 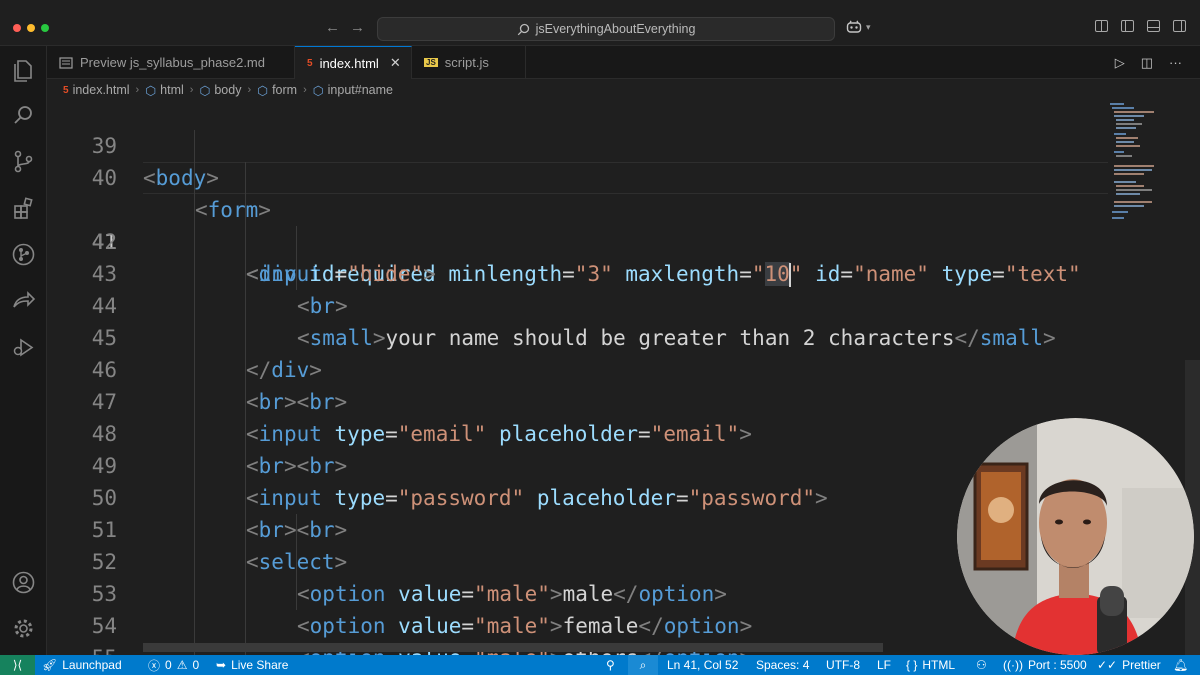 What do you see at coordinates (182, 665) in the screenshot?
I see `warning-icon: ⚠︎` at bounding box center [182, 665].